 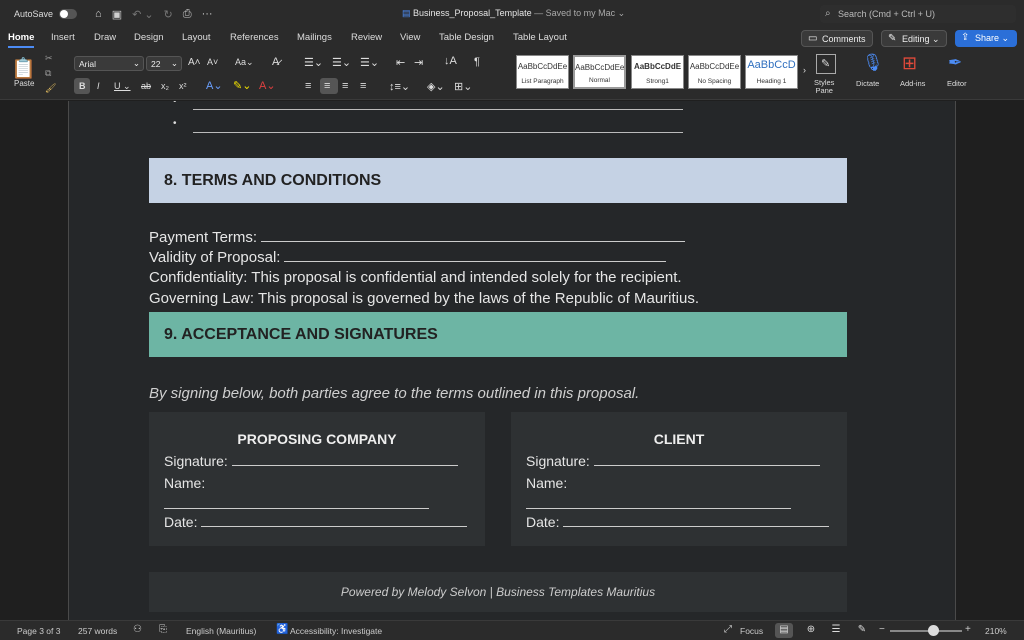 What do you see at coordinates (50, 88) in the screenshot?
I see `format-painter-icon: 🖌` at bounding box center [50, 88].